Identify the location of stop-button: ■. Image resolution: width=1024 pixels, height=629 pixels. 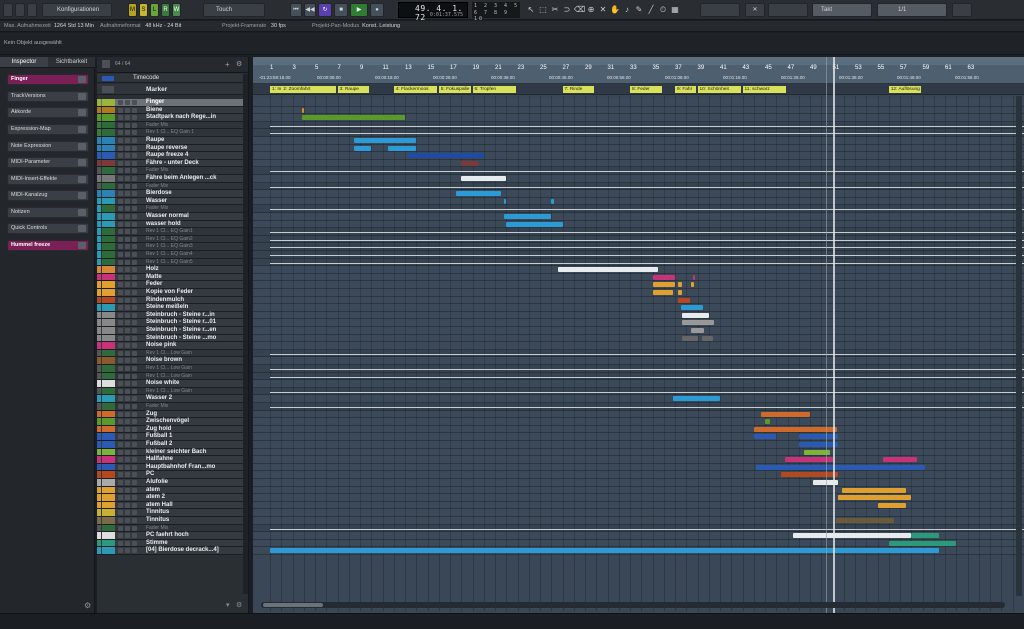
(341, 10).